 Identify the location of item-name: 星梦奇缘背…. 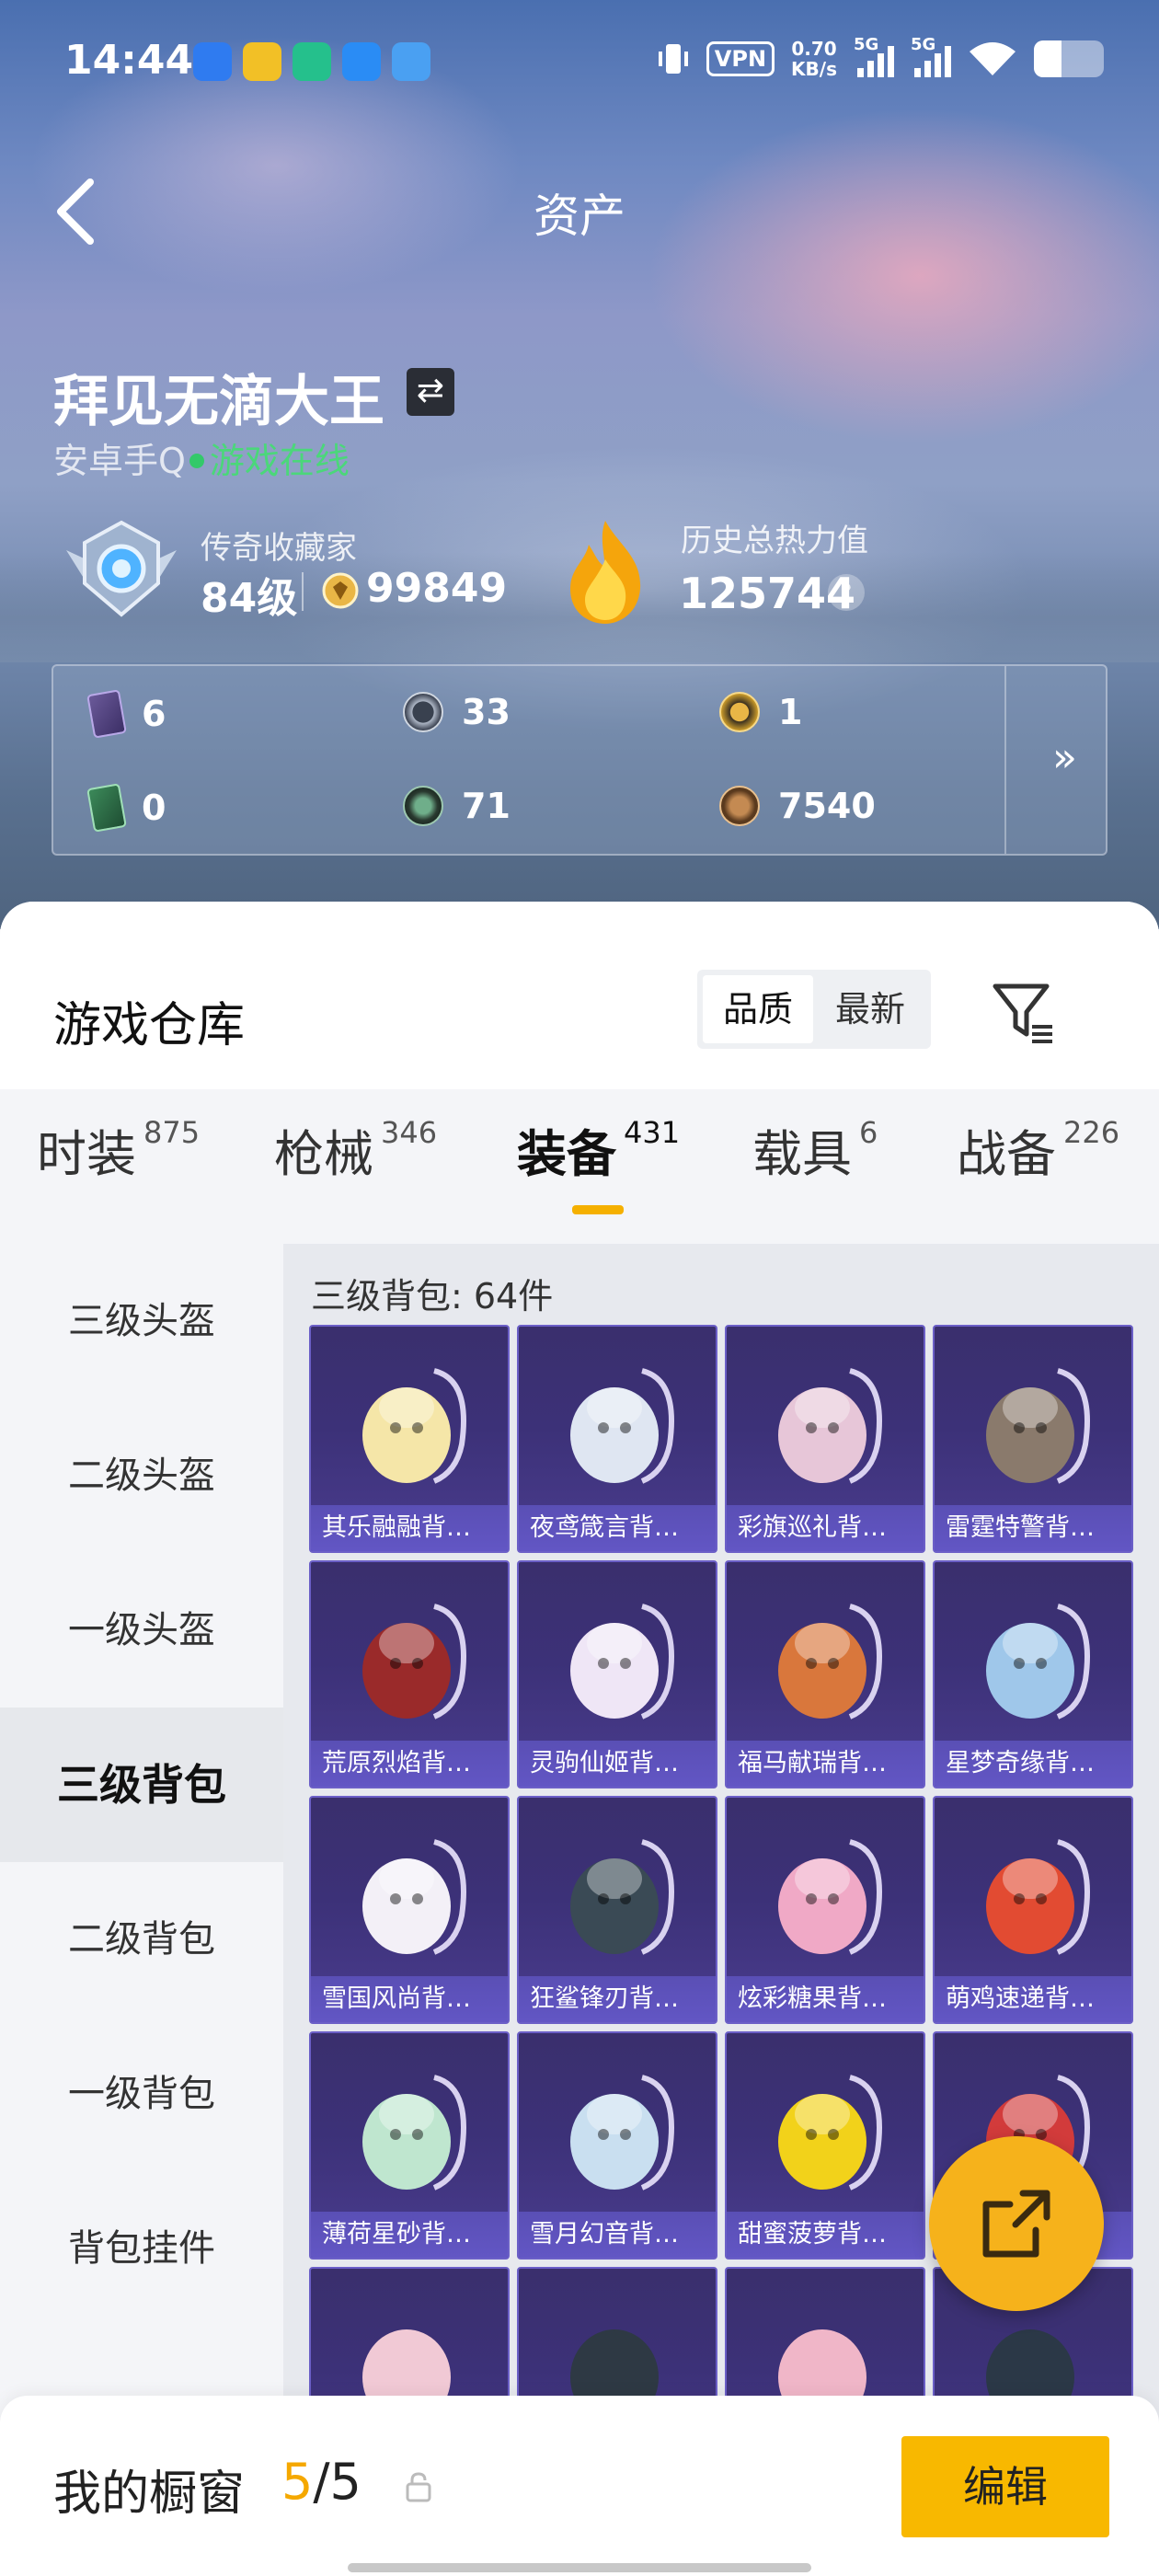
(1033, 1764).